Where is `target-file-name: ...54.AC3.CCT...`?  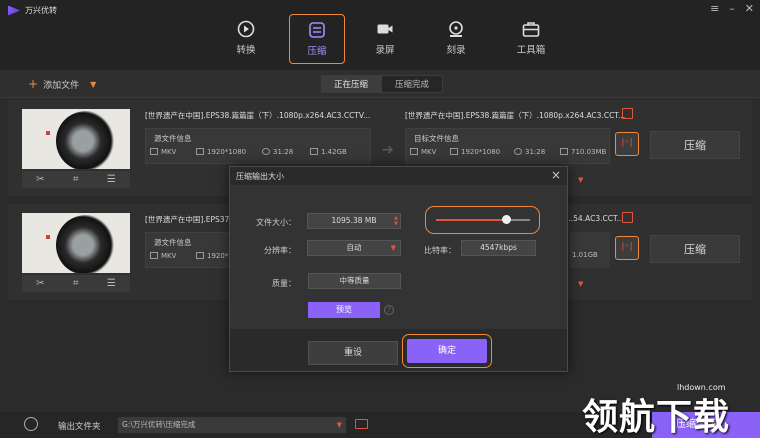 target-file-name: ...54.AC3.CCT... is located at coordinates (595, 218).